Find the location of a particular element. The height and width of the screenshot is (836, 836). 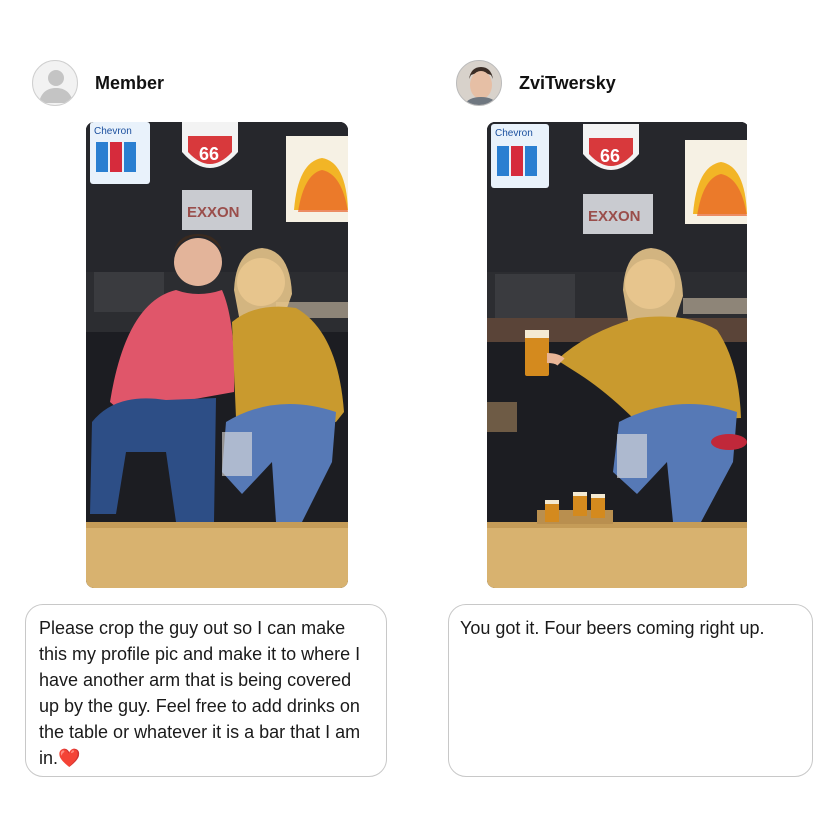

exxon-sign-text: EXXON is located at coordinates (213, 212).